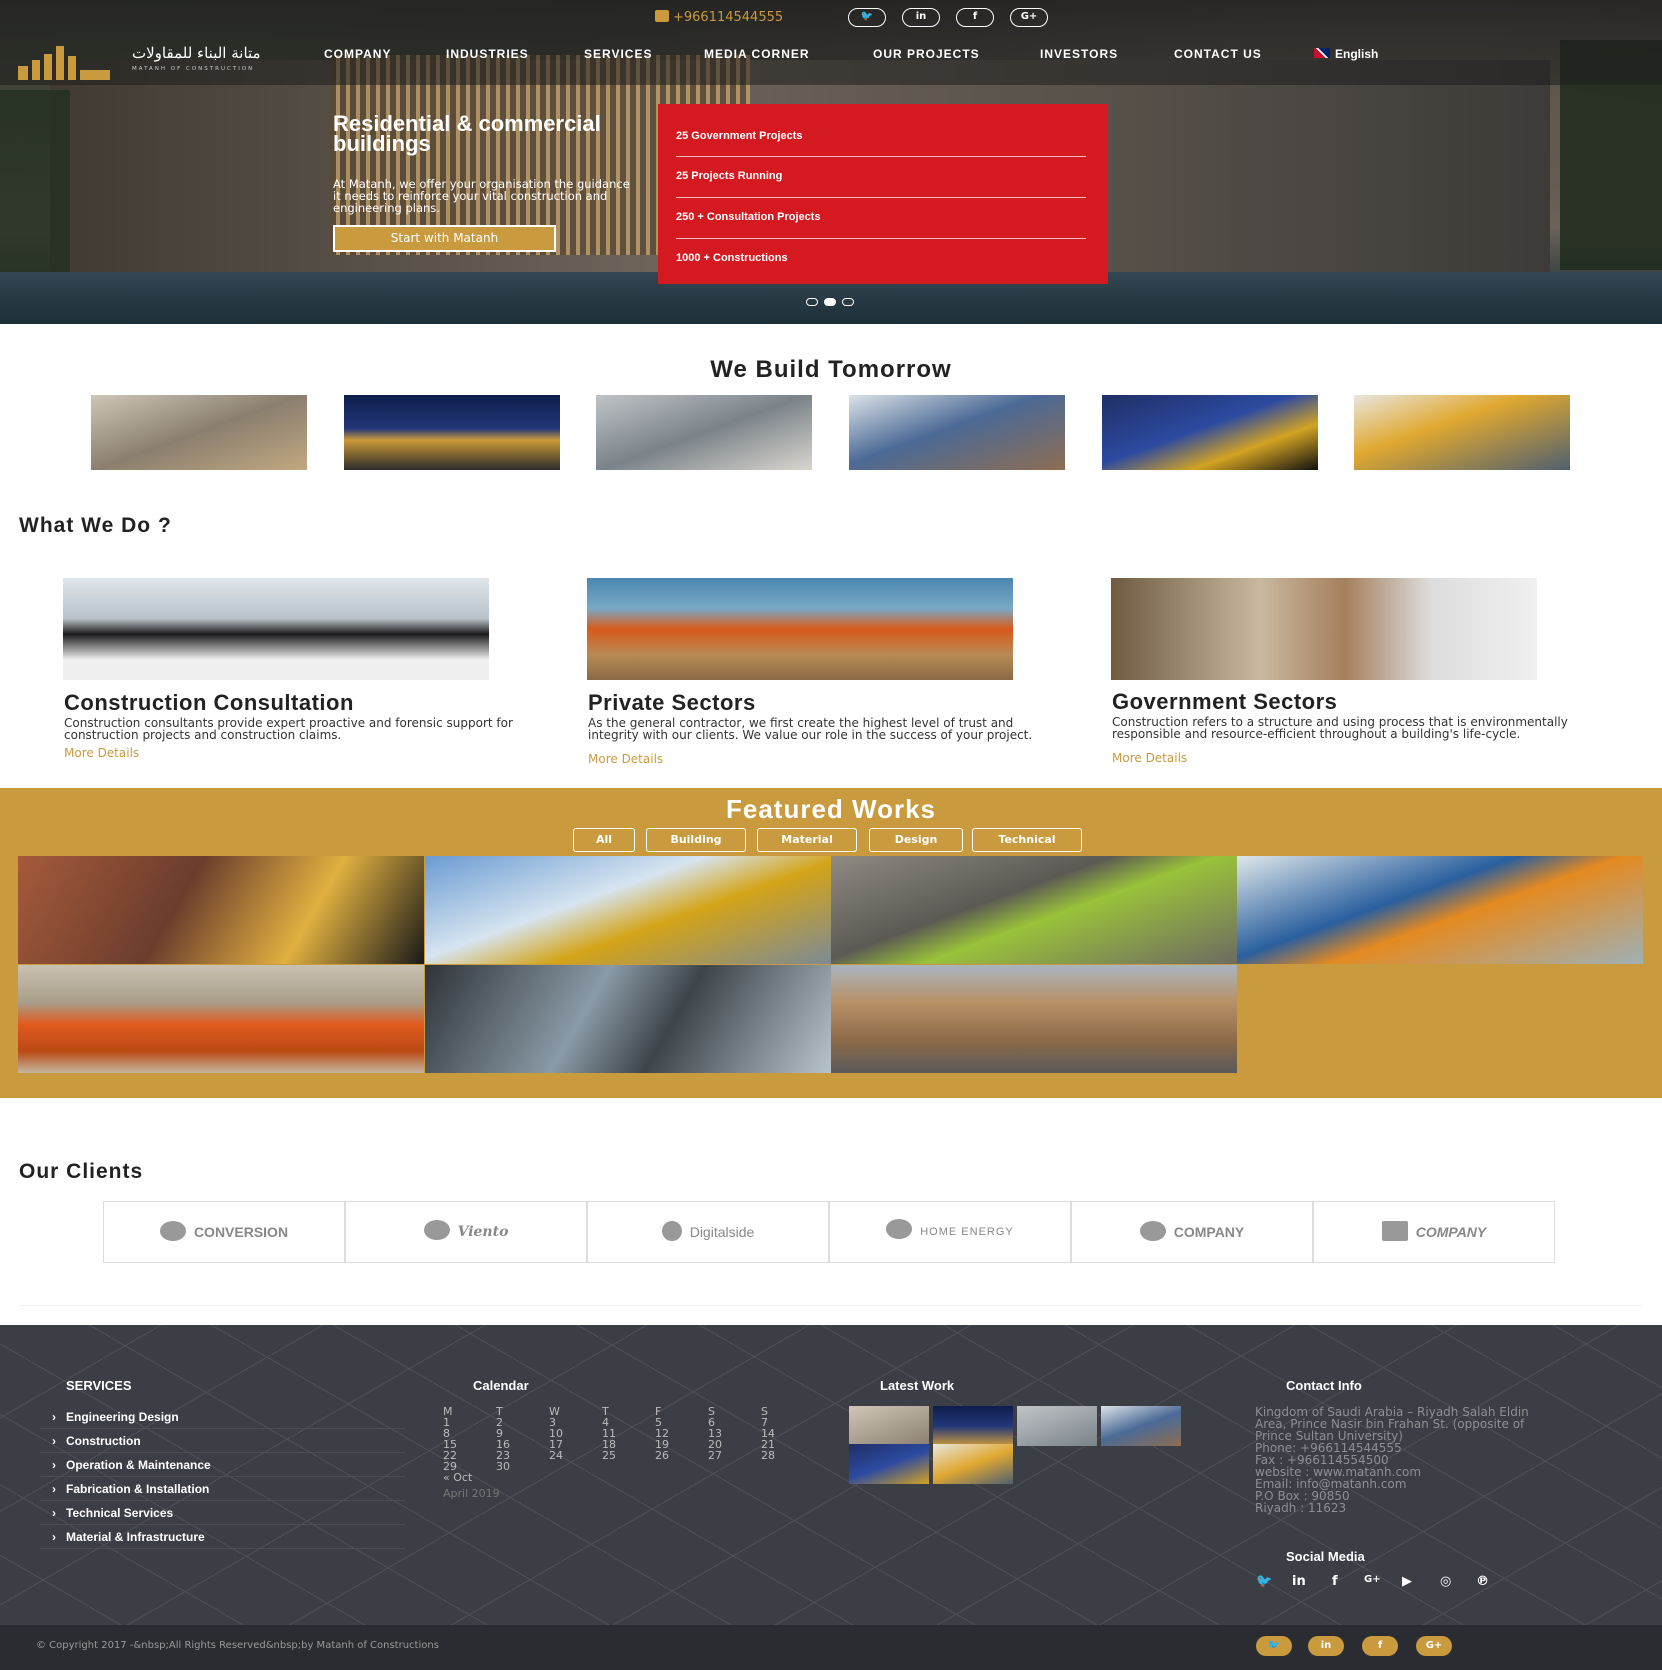 The width and height of the screenshot is (1662, 1670). Describe the element at coordinates (719, 17) in the screenshot. I see `phone-number: +966114544555` at that location.